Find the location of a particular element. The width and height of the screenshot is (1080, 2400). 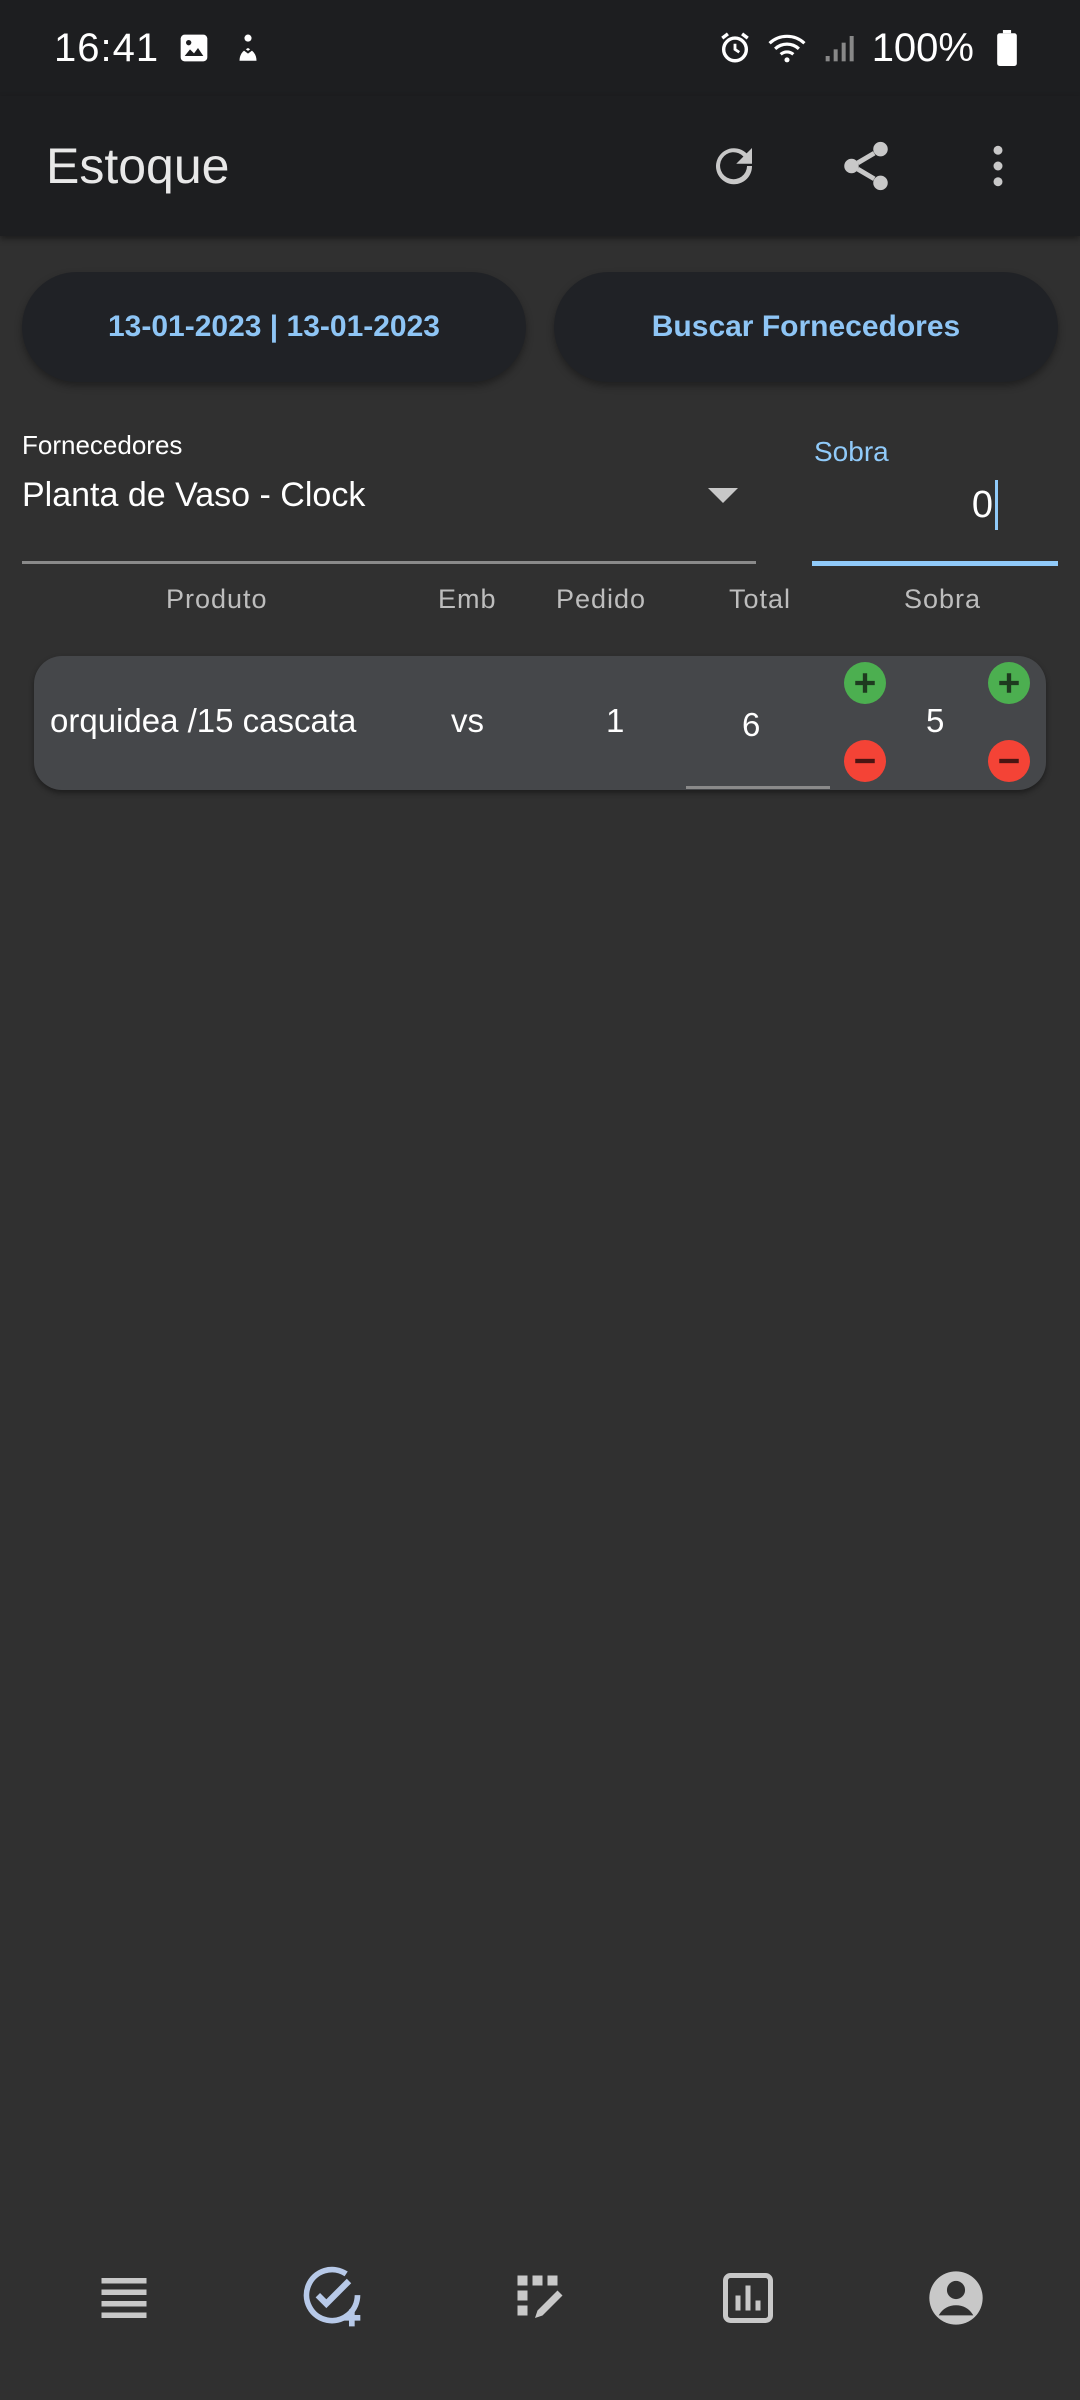

accessibility-icon is located at coordinates (248, 48).